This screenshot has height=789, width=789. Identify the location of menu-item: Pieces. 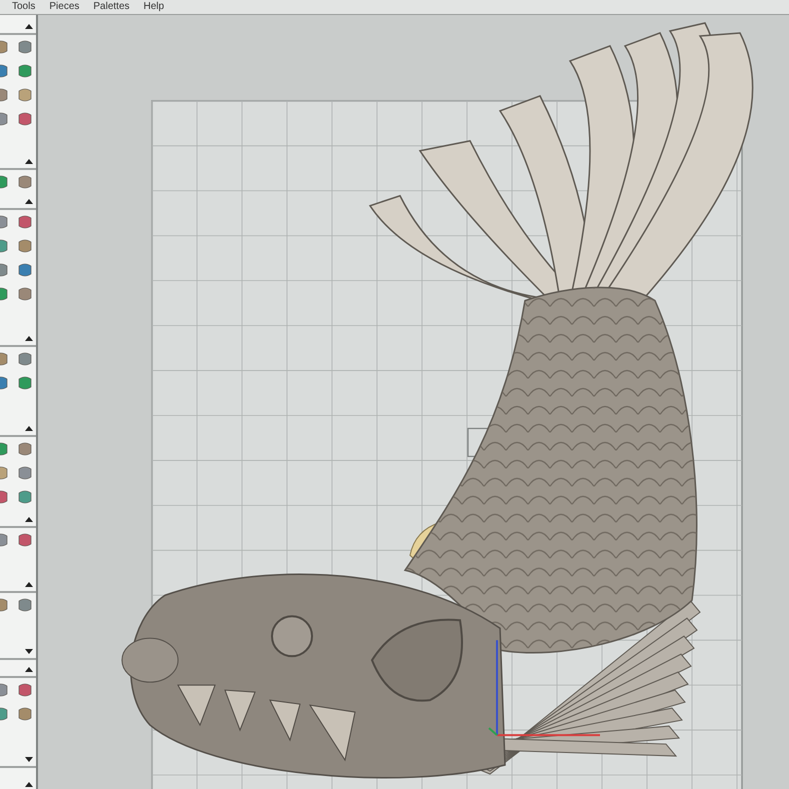
(64, 7).